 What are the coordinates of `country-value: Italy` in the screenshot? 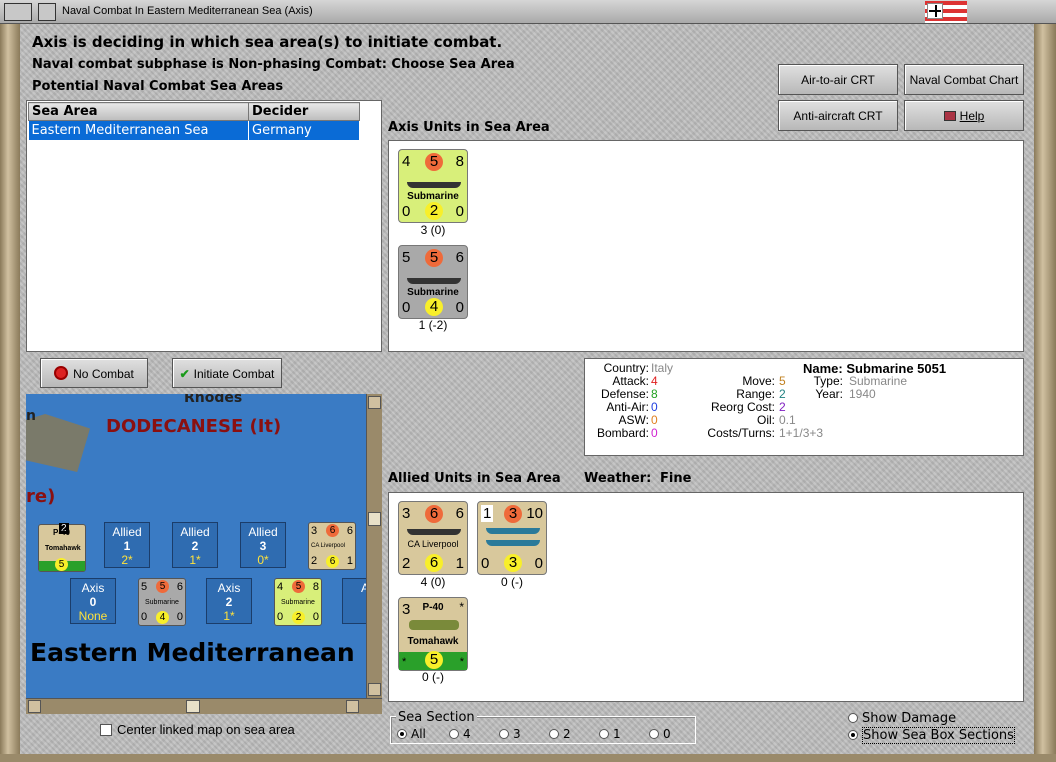 It's located at (662, 368).